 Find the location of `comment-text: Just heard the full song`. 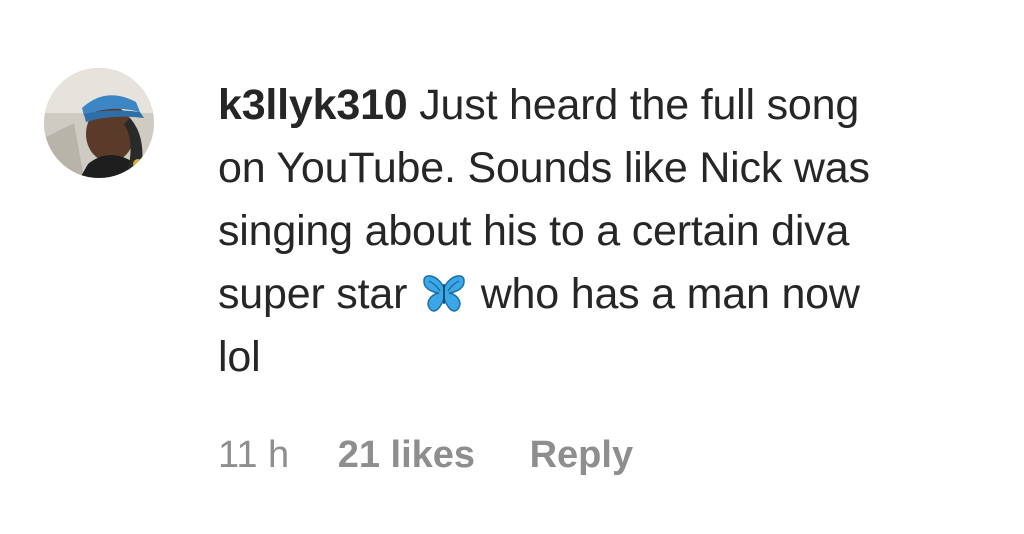

comment-text: Just heard the full song is located at coordinates (639, 105).